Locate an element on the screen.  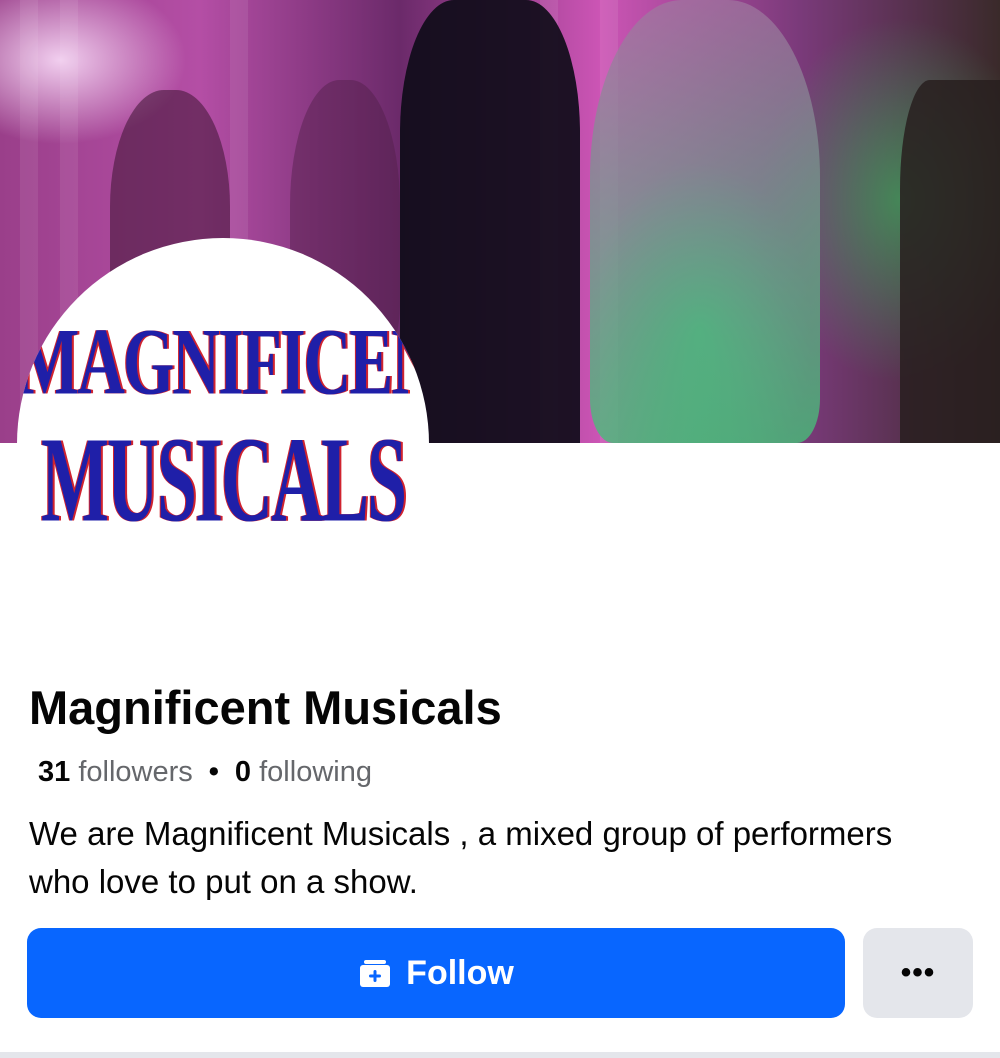
page-title: Magnificent Musicals is located at coordinates (265, 707).